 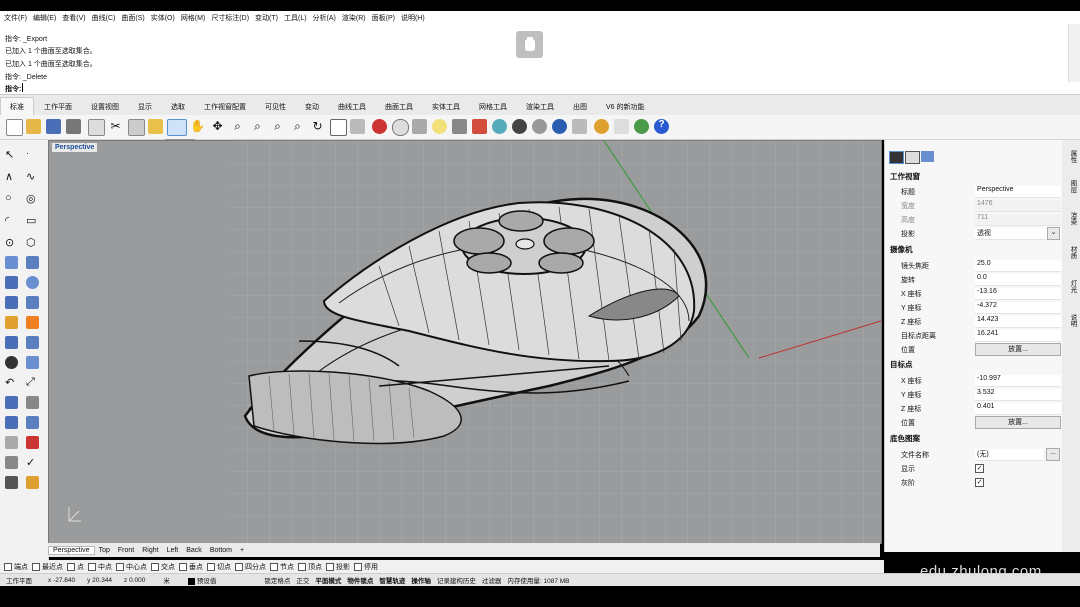 What do you see at coordinates (282, 567) in the screenshot?
I see `osnap-knot: 节点` at bounding box center [282, 567].